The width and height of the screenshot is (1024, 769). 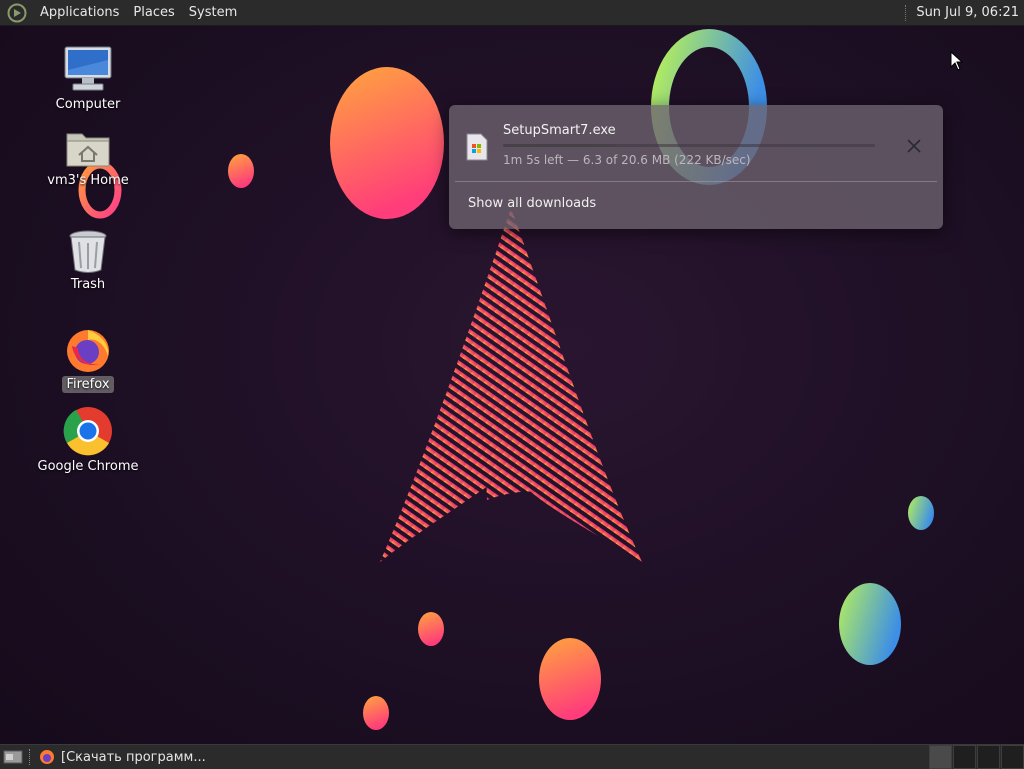 What do you see at coordinates (153, 12) in the screenshot?
I see `places-menu: Places` at bounding box center [153, 12].